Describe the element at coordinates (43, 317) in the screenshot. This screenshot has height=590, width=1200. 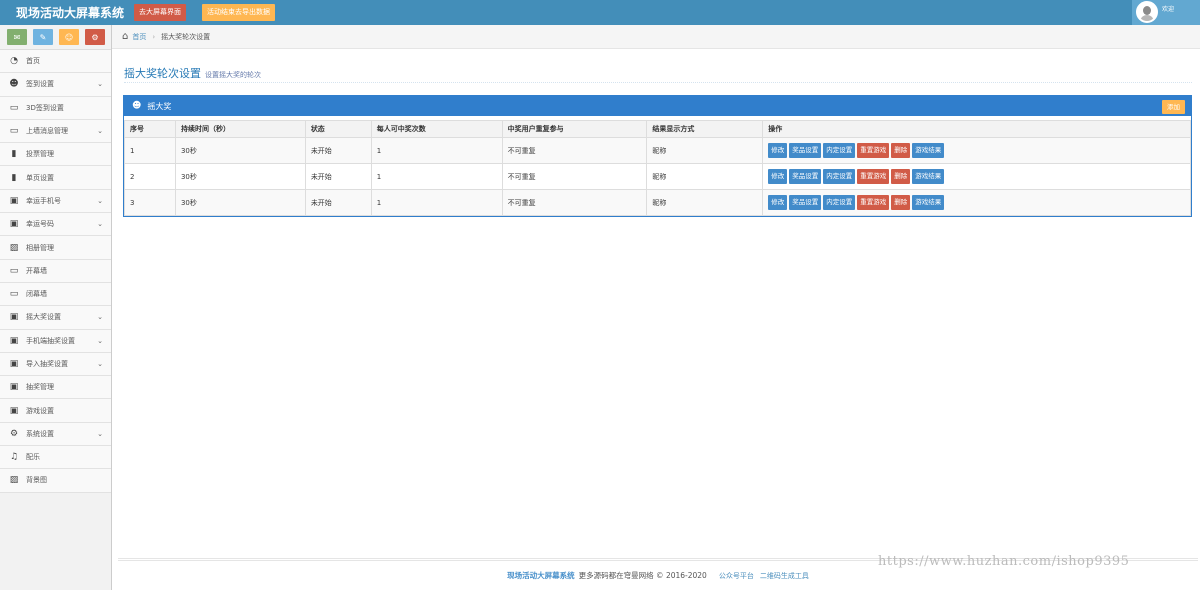
I see `sidebar-item-label: 摇大奖设置` at that location.